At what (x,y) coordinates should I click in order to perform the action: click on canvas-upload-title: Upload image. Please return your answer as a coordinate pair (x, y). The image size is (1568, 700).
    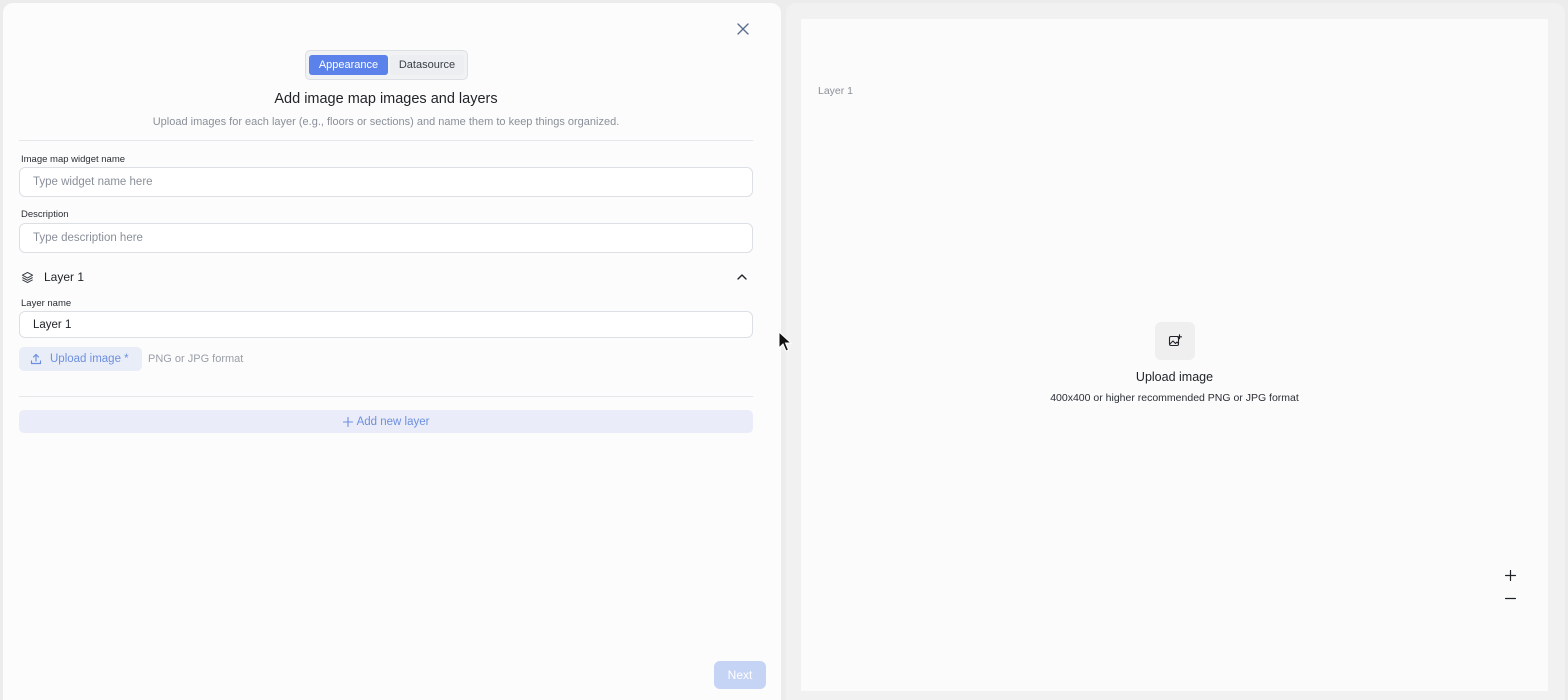
    Looking at the image, I should click on (1174, 377).